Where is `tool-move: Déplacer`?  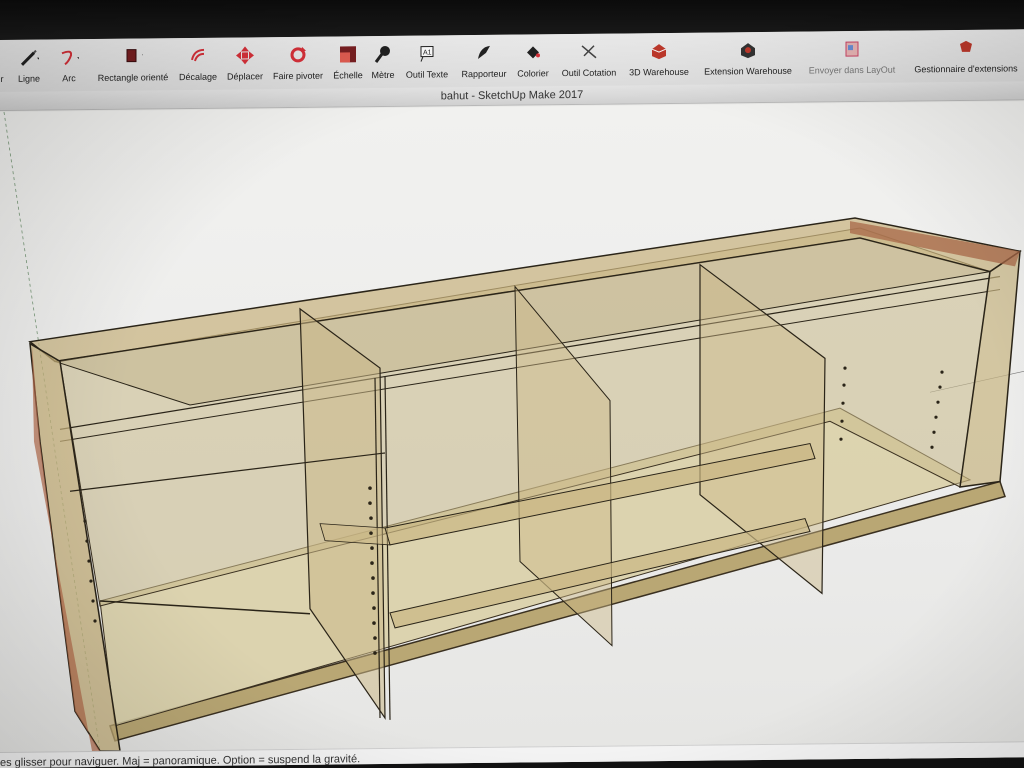 tool-move: Déplacer is located at coordinates (245, 67).